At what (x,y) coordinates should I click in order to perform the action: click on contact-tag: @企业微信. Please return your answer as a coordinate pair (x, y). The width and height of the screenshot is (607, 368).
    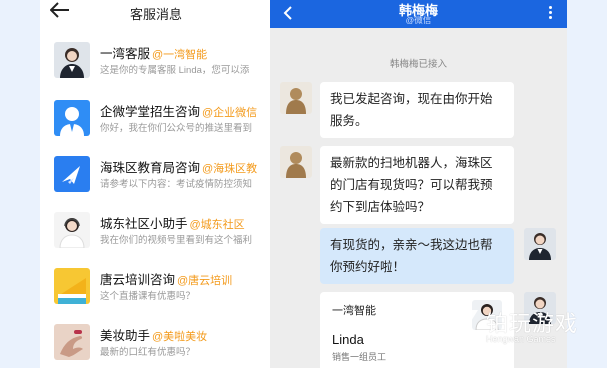
    Looking at the image, I should click on (230, 113).